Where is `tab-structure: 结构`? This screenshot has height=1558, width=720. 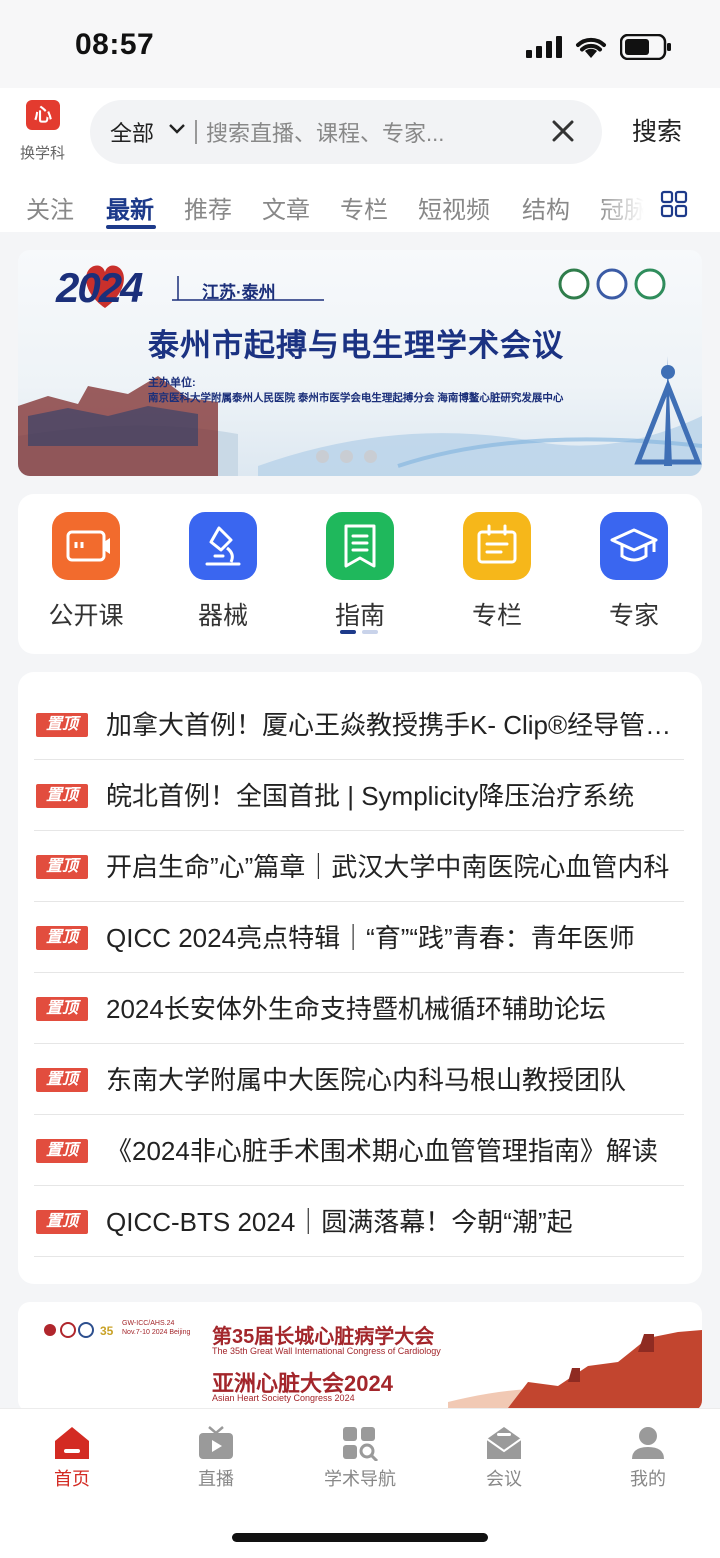 tab-structure: 结构 is located at coordinates (546, 207).